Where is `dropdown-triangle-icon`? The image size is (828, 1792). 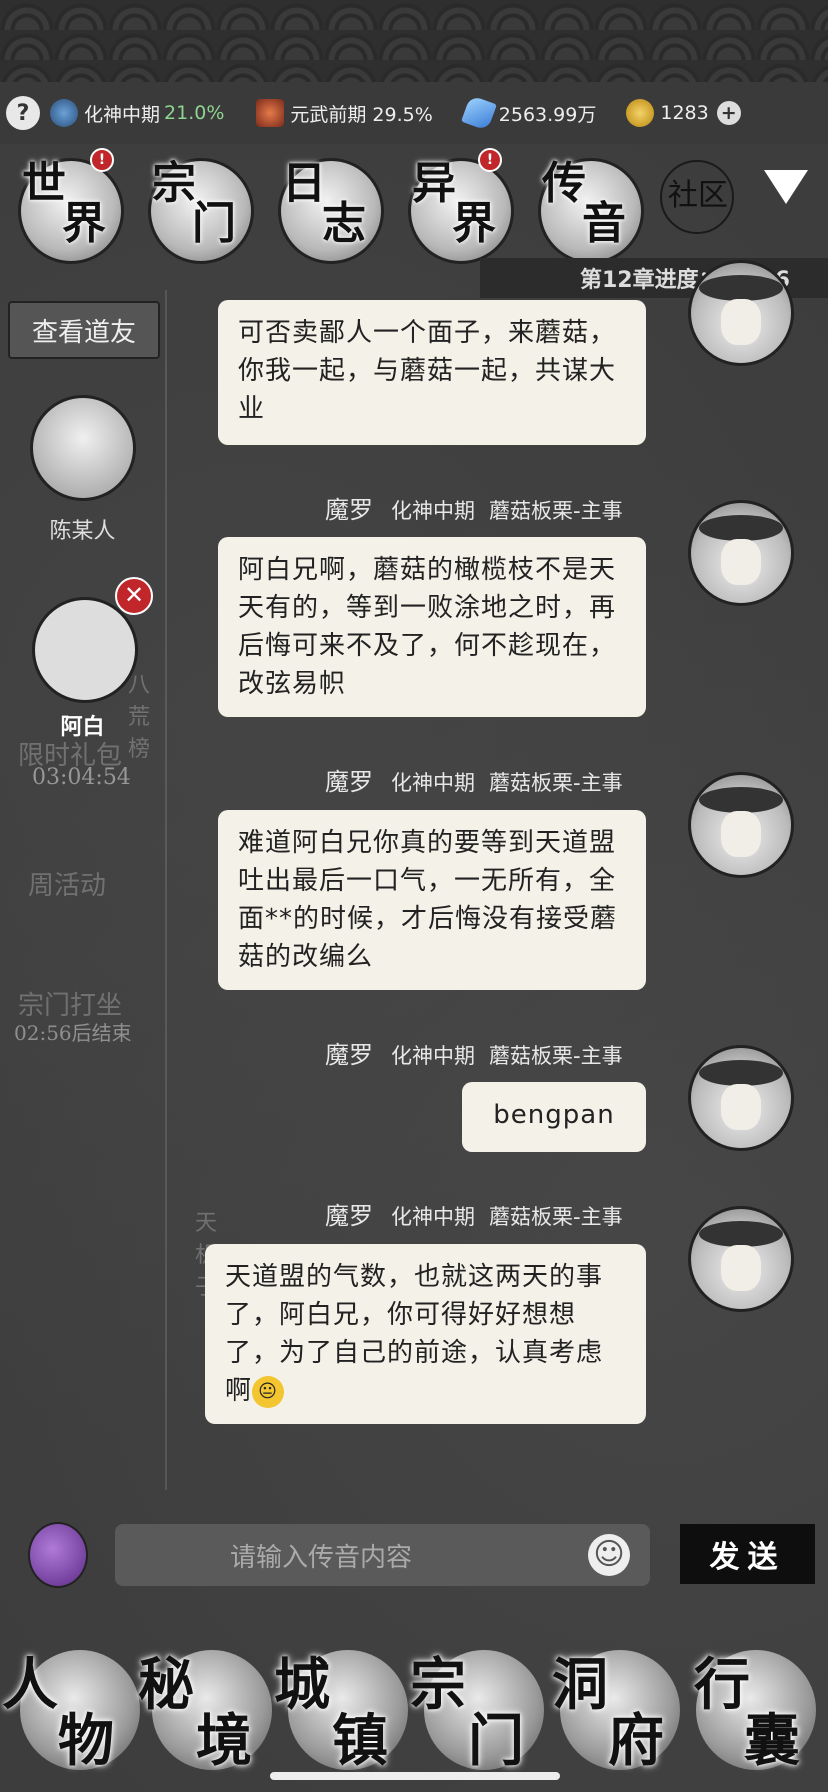
dropdown-triangle-icon is located at coordinates (786, 187).